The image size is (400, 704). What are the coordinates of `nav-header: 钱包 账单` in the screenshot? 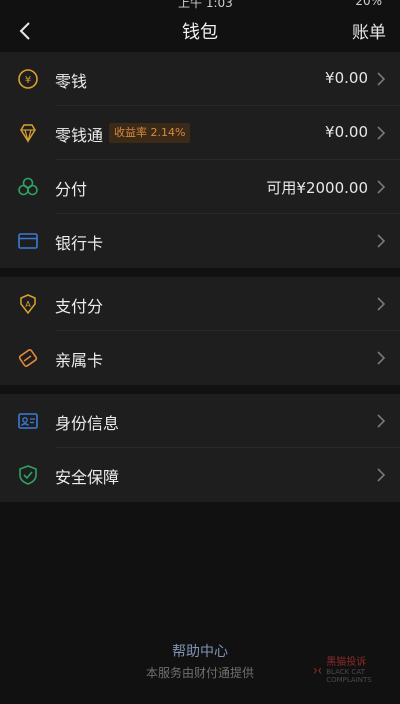 It's located at (200, 31).